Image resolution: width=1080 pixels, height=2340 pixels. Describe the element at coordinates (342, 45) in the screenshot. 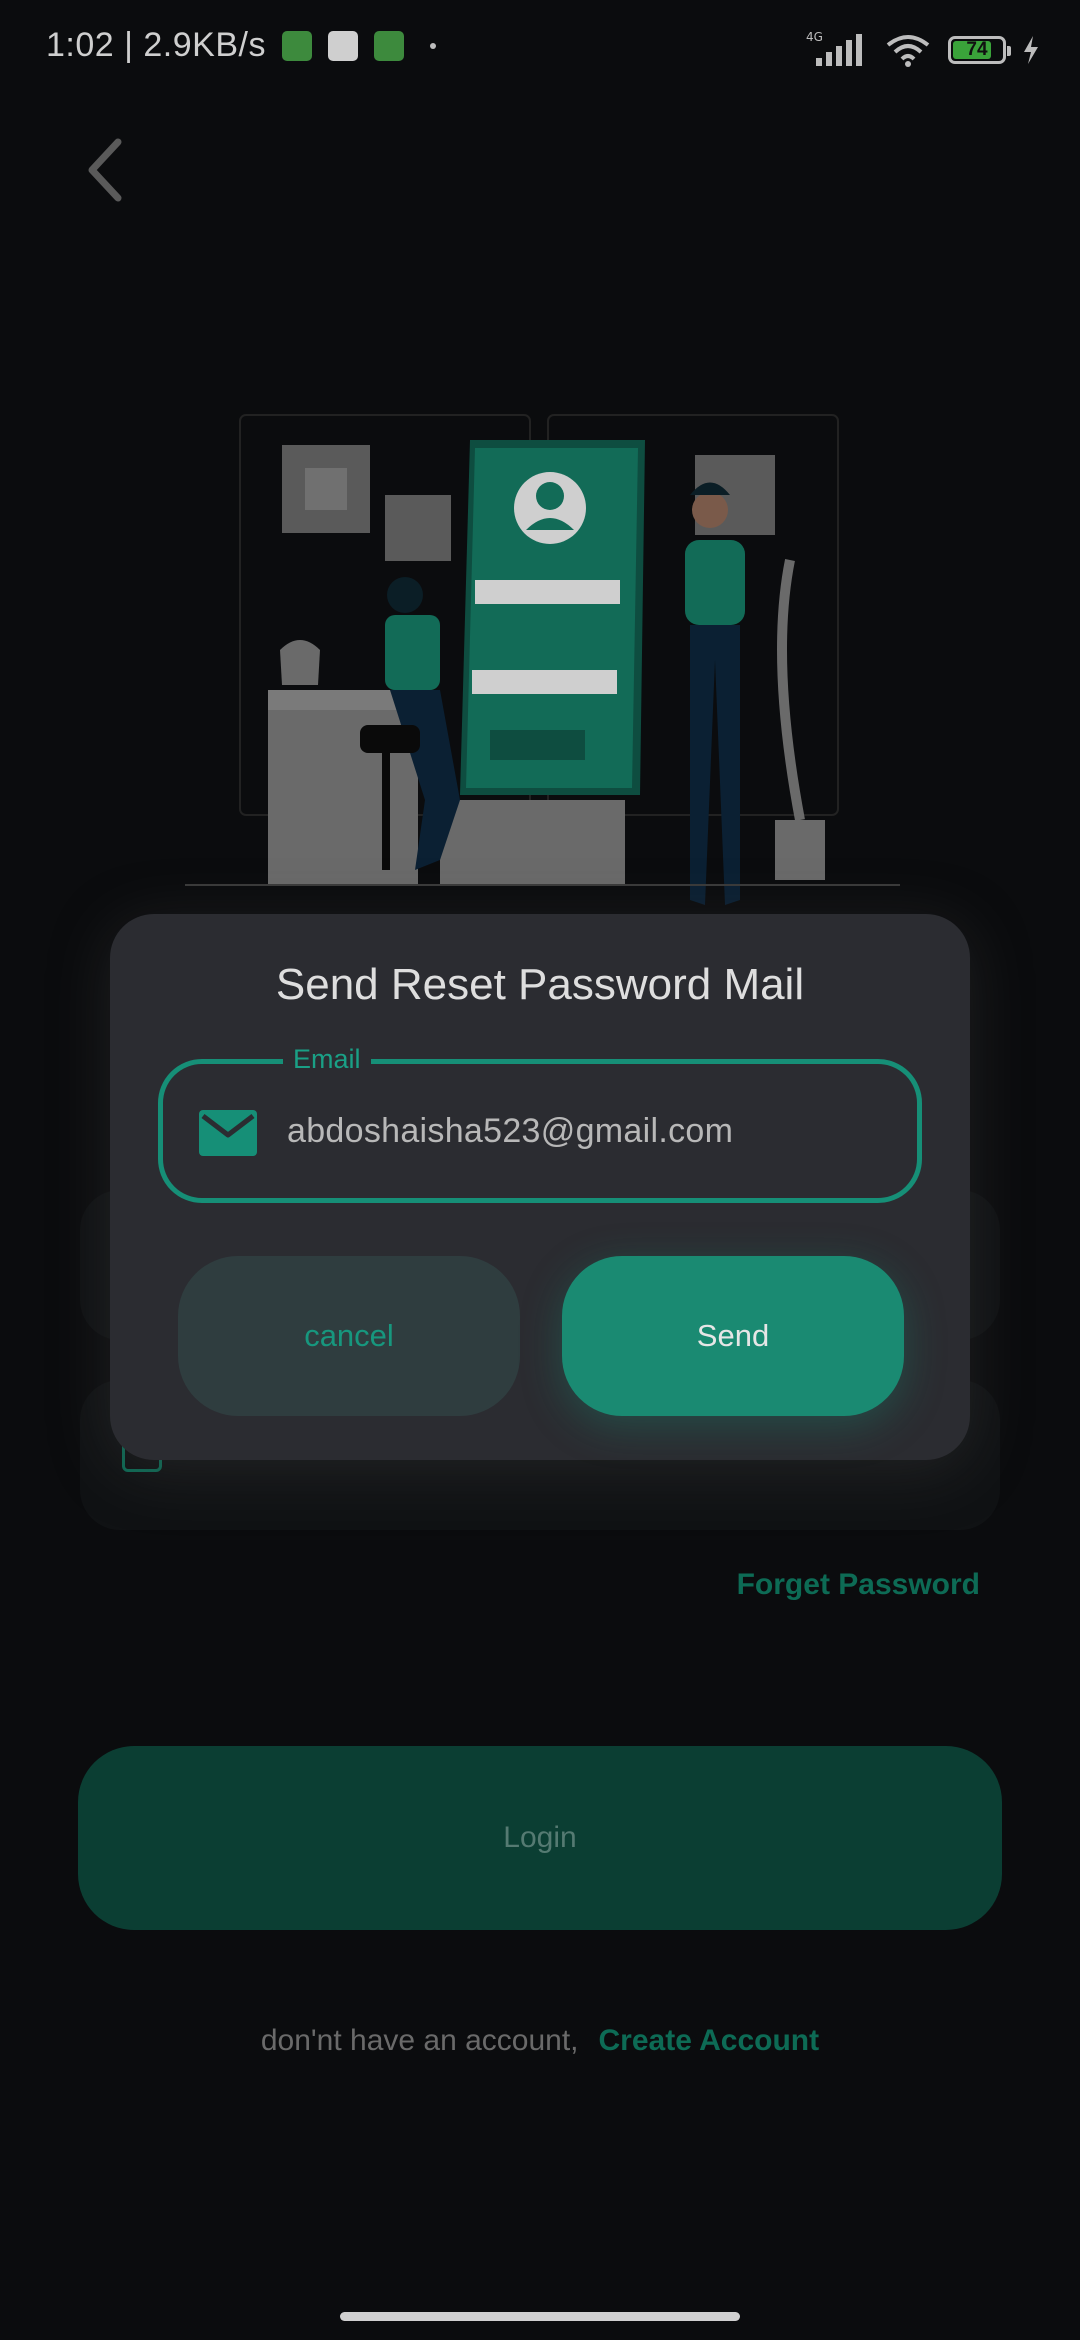

I see `play-store-notification-icon` at that location.